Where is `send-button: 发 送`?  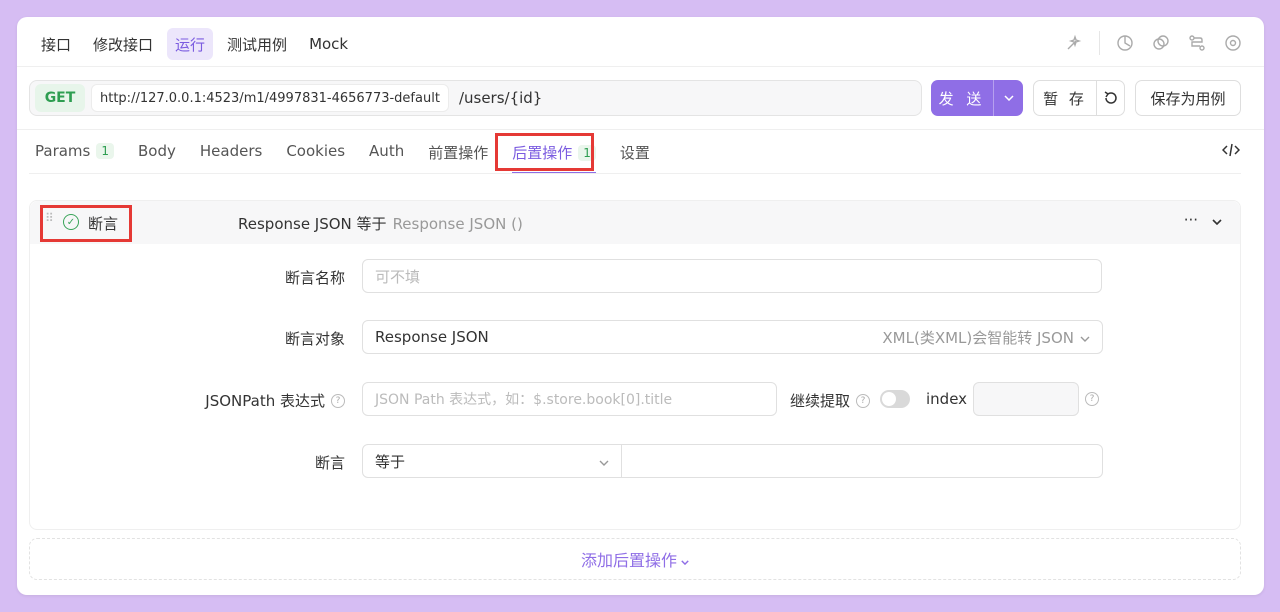 send-button: 发 送 is located at coordinates (977, 98).